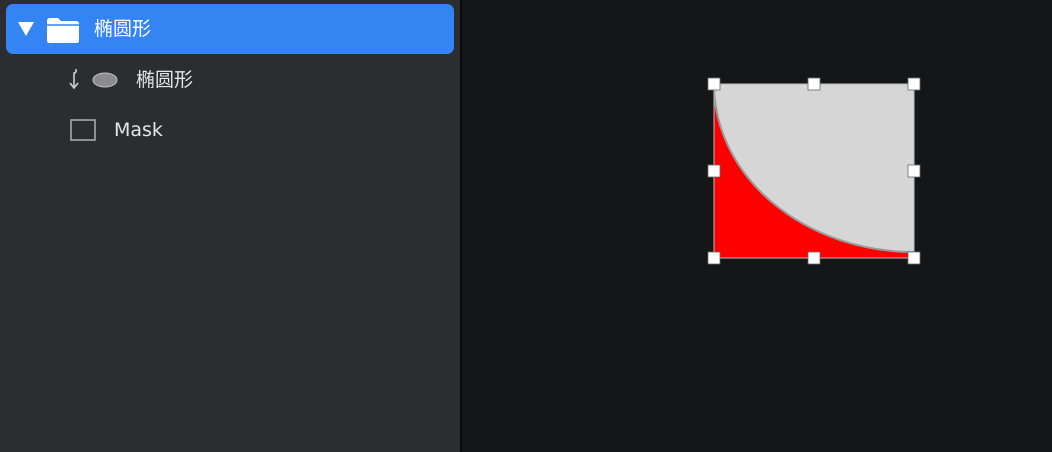 The width and height of the screenshot is (1052, 452). Describe the element at coordinates (123, 29) in the screenshot. I see `layer-label-group: 椭圆形` at that location.